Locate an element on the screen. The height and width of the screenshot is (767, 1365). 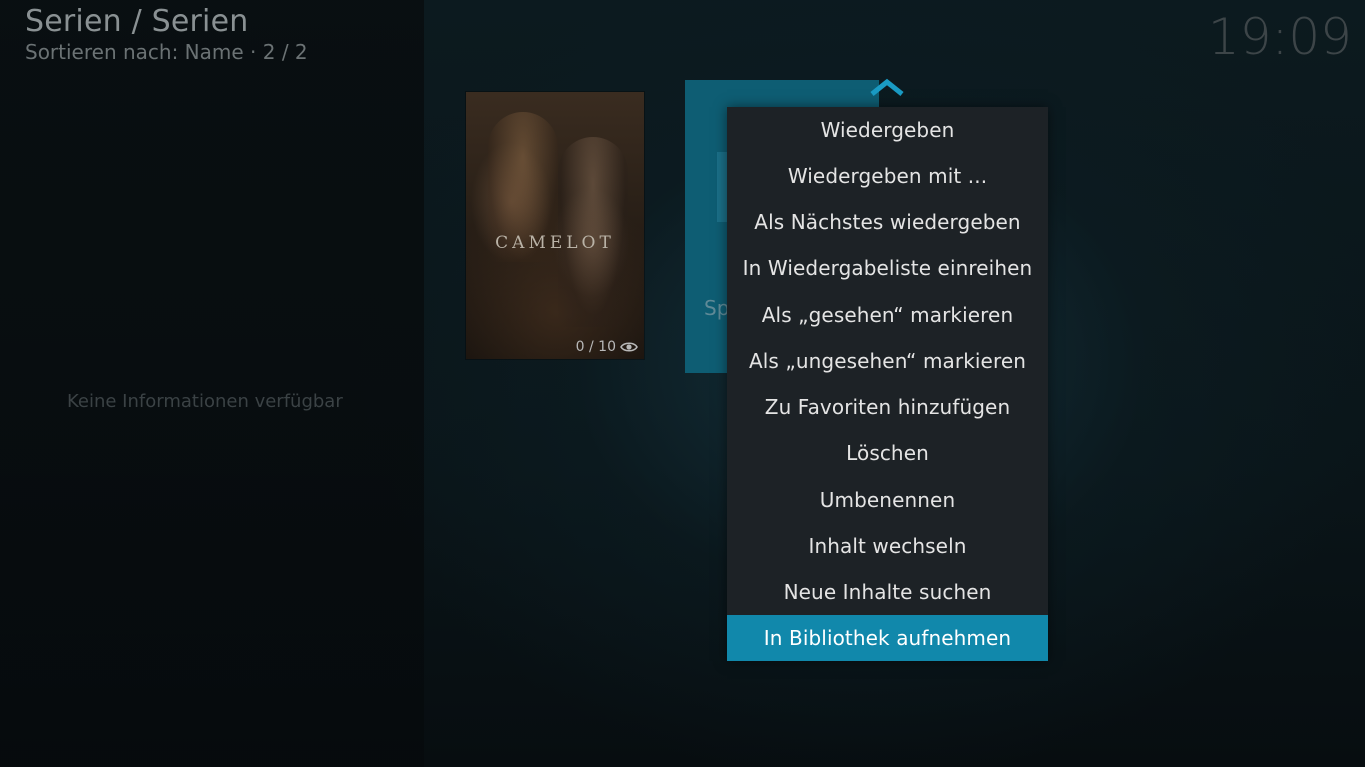
watched-count: 0 / 10 is located at coordinates (607, 347).